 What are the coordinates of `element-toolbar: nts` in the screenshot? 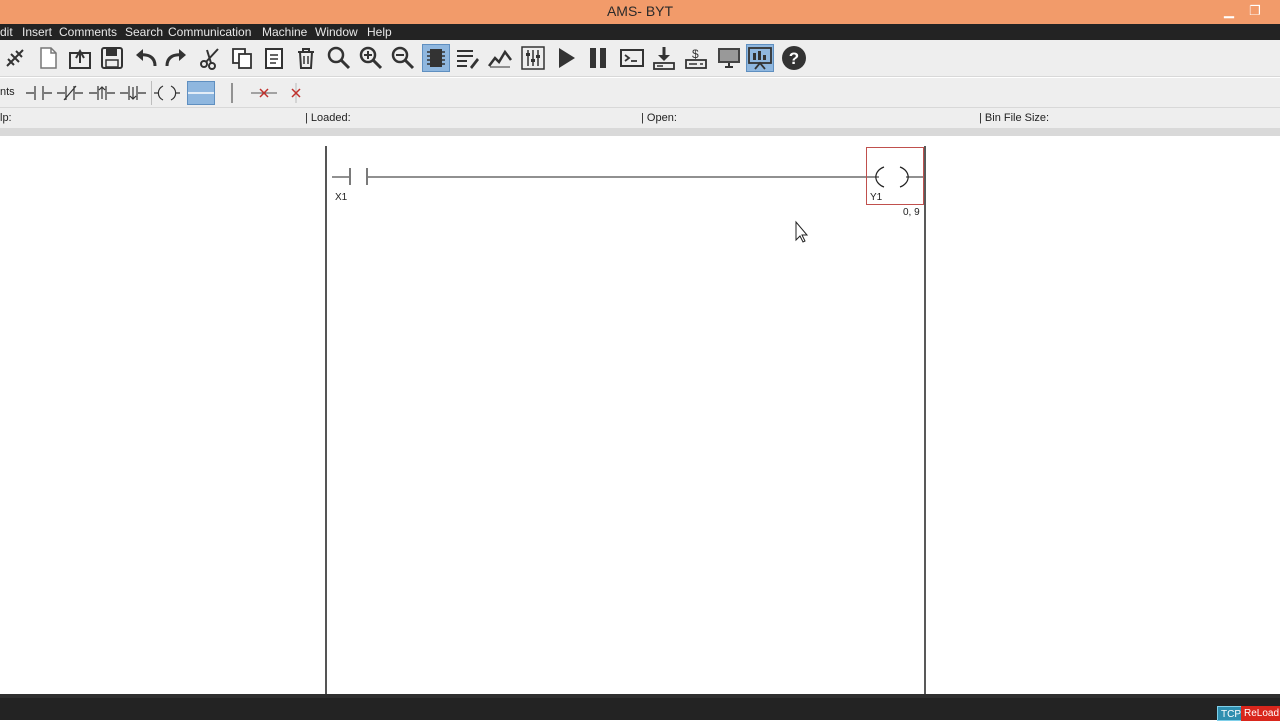 It's located at (640, 93).